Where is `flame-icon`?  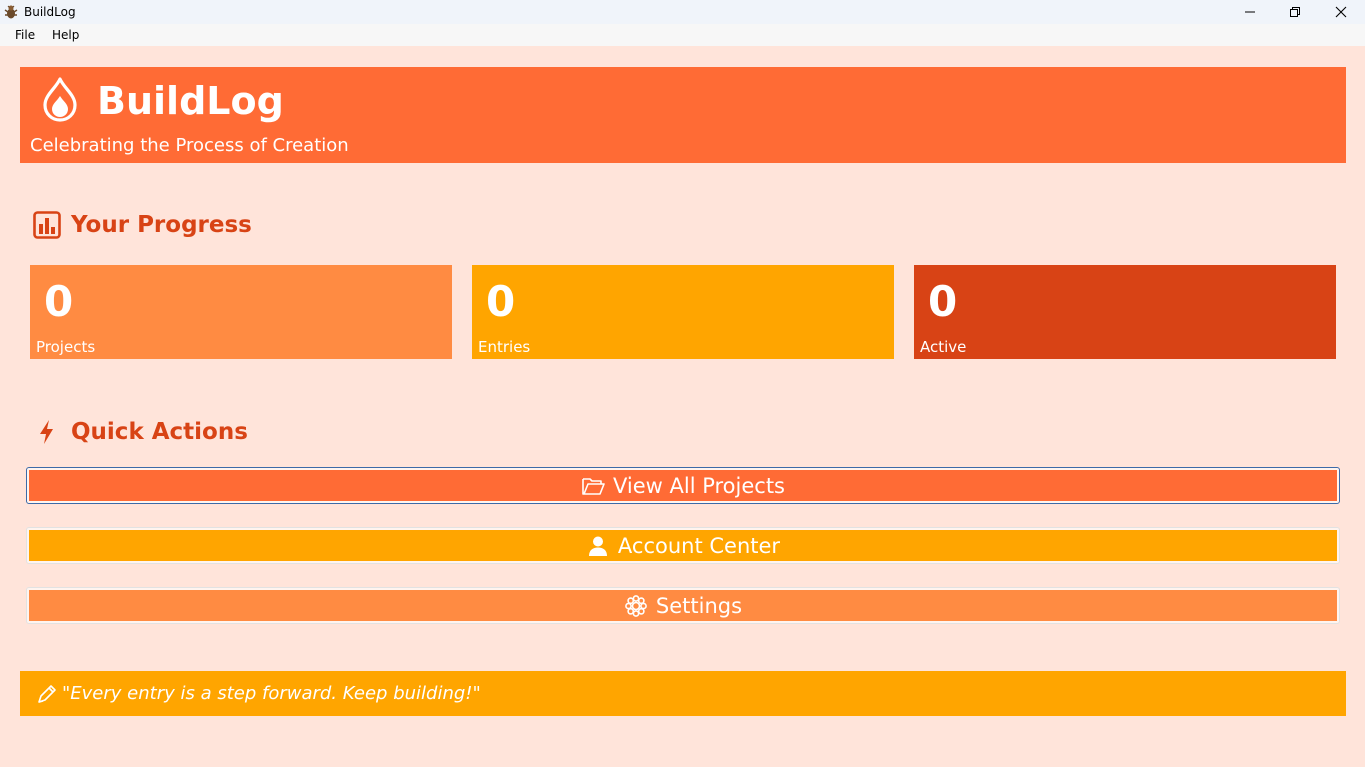 flame-icon is located at coordinates (60, 99).